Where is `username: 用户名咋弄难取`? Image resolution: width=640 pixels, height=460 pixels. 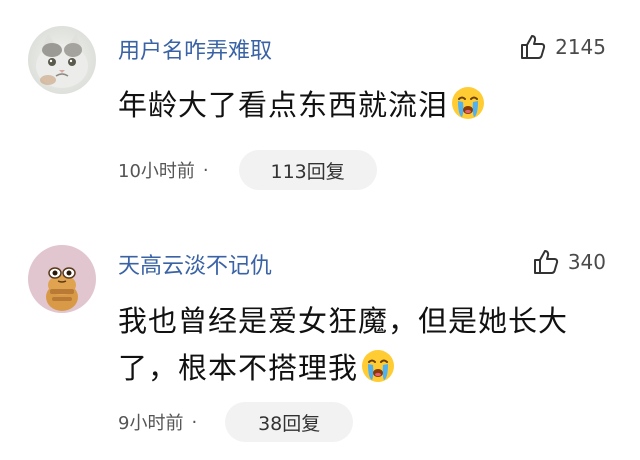 username: 用户名咋弄难取 is located at coordinates (195, 49).